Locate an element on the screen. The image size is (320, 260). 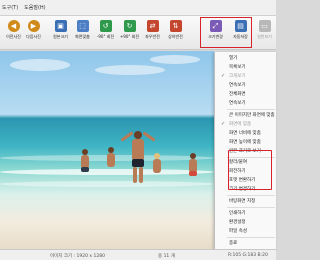
menu-item-fit-large-only: 큰 이미지만 화면에 맞춤 is located at coordinates (246, 115).